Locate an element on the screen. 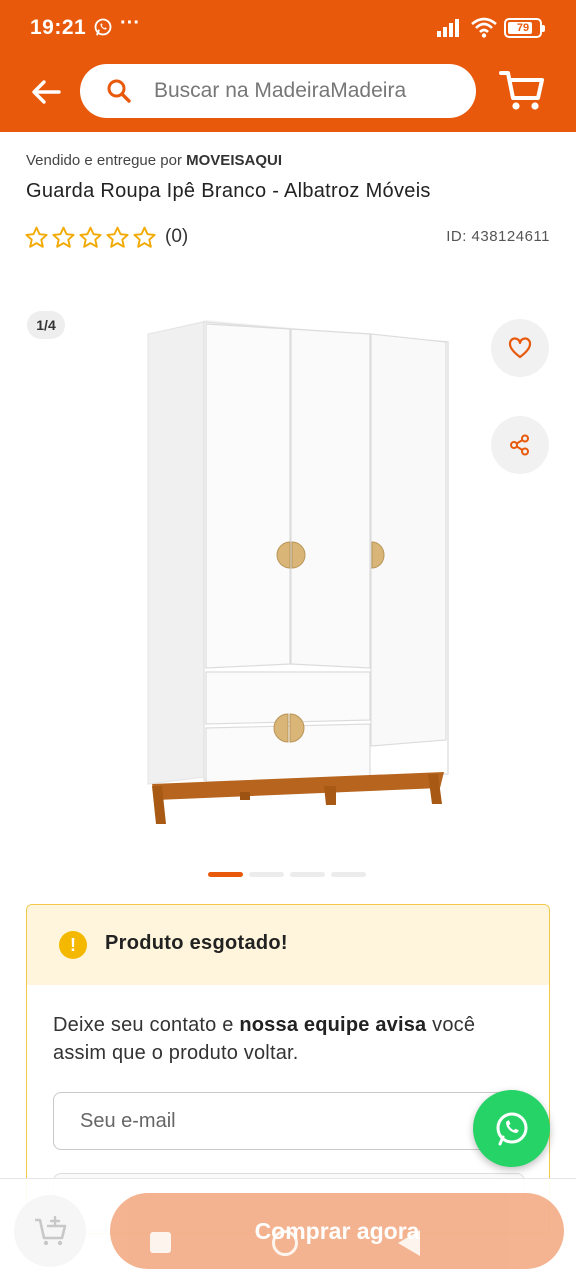 The width and height of the screenshot is (576, 1280). battery-level: 79 is located at coordinates (523, 28).